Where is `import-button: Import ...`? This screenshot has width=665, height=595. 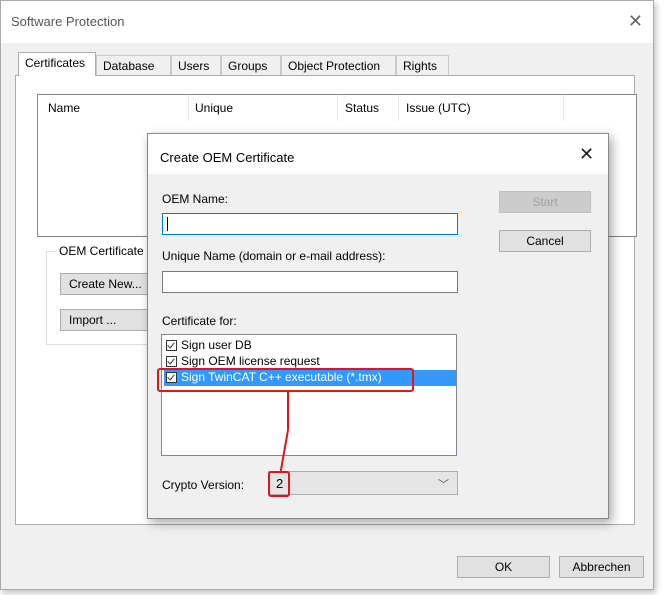
import-button: Import ... is located at coordinates (110, 320).